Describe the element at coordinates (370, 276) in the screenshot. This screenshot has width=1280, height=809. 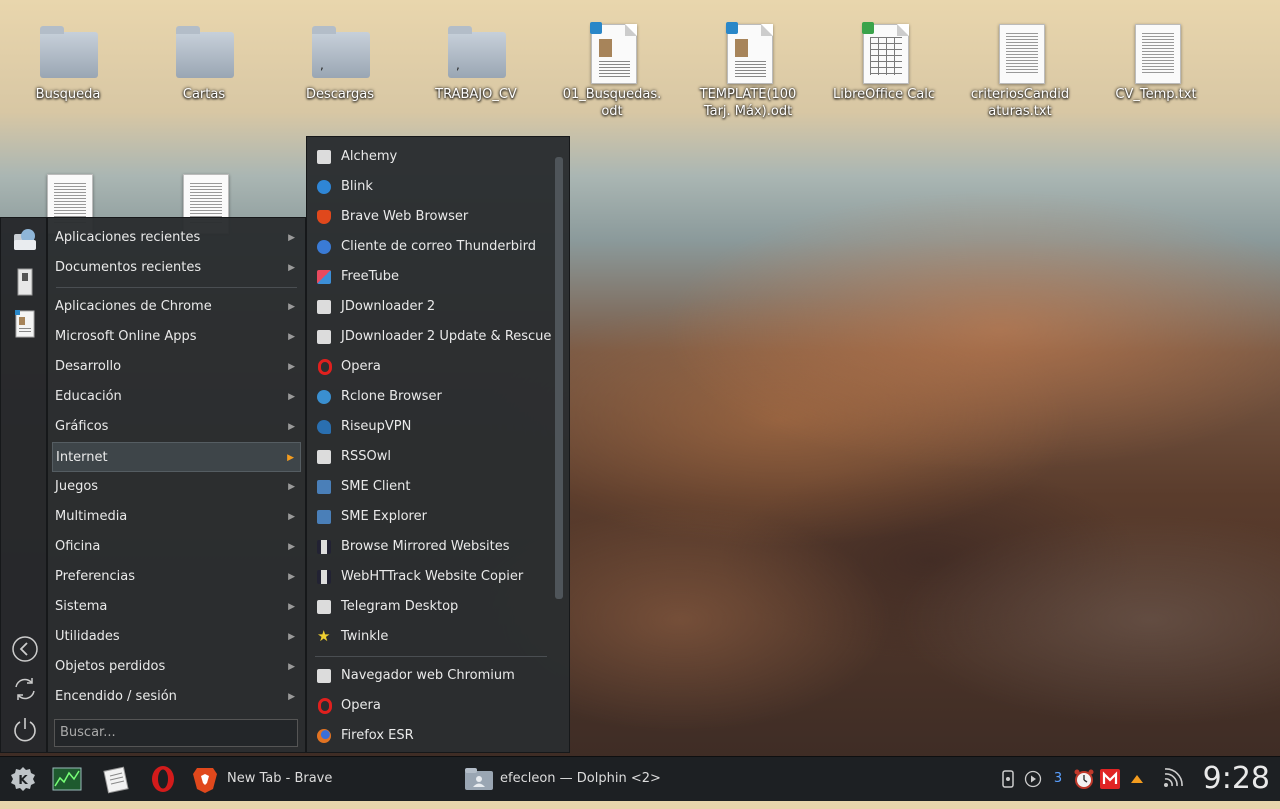
I see `app-item-label: FreeTube` at that location.